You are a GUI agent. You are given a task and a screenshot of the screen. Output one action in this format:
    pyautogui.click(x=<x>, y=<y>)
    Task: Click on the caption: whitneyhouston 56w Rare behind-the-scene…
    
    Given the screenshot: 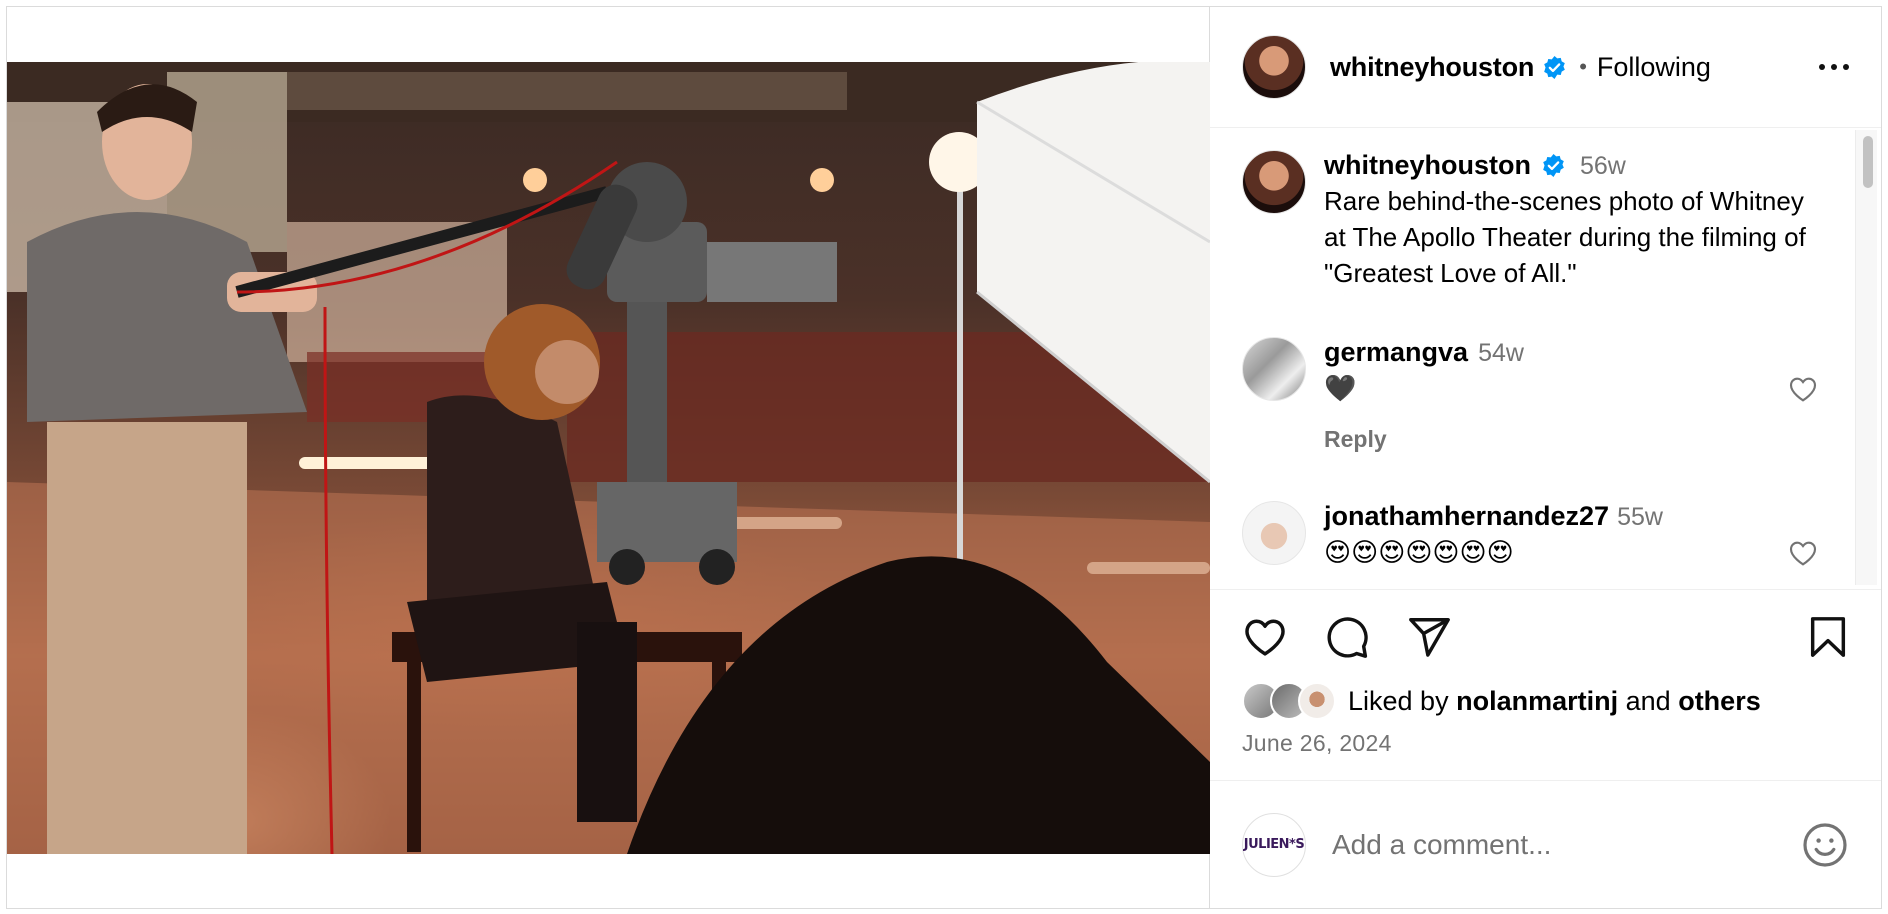 What is the action you would take?
    pyautogui.click(x=1531, y=220)
    